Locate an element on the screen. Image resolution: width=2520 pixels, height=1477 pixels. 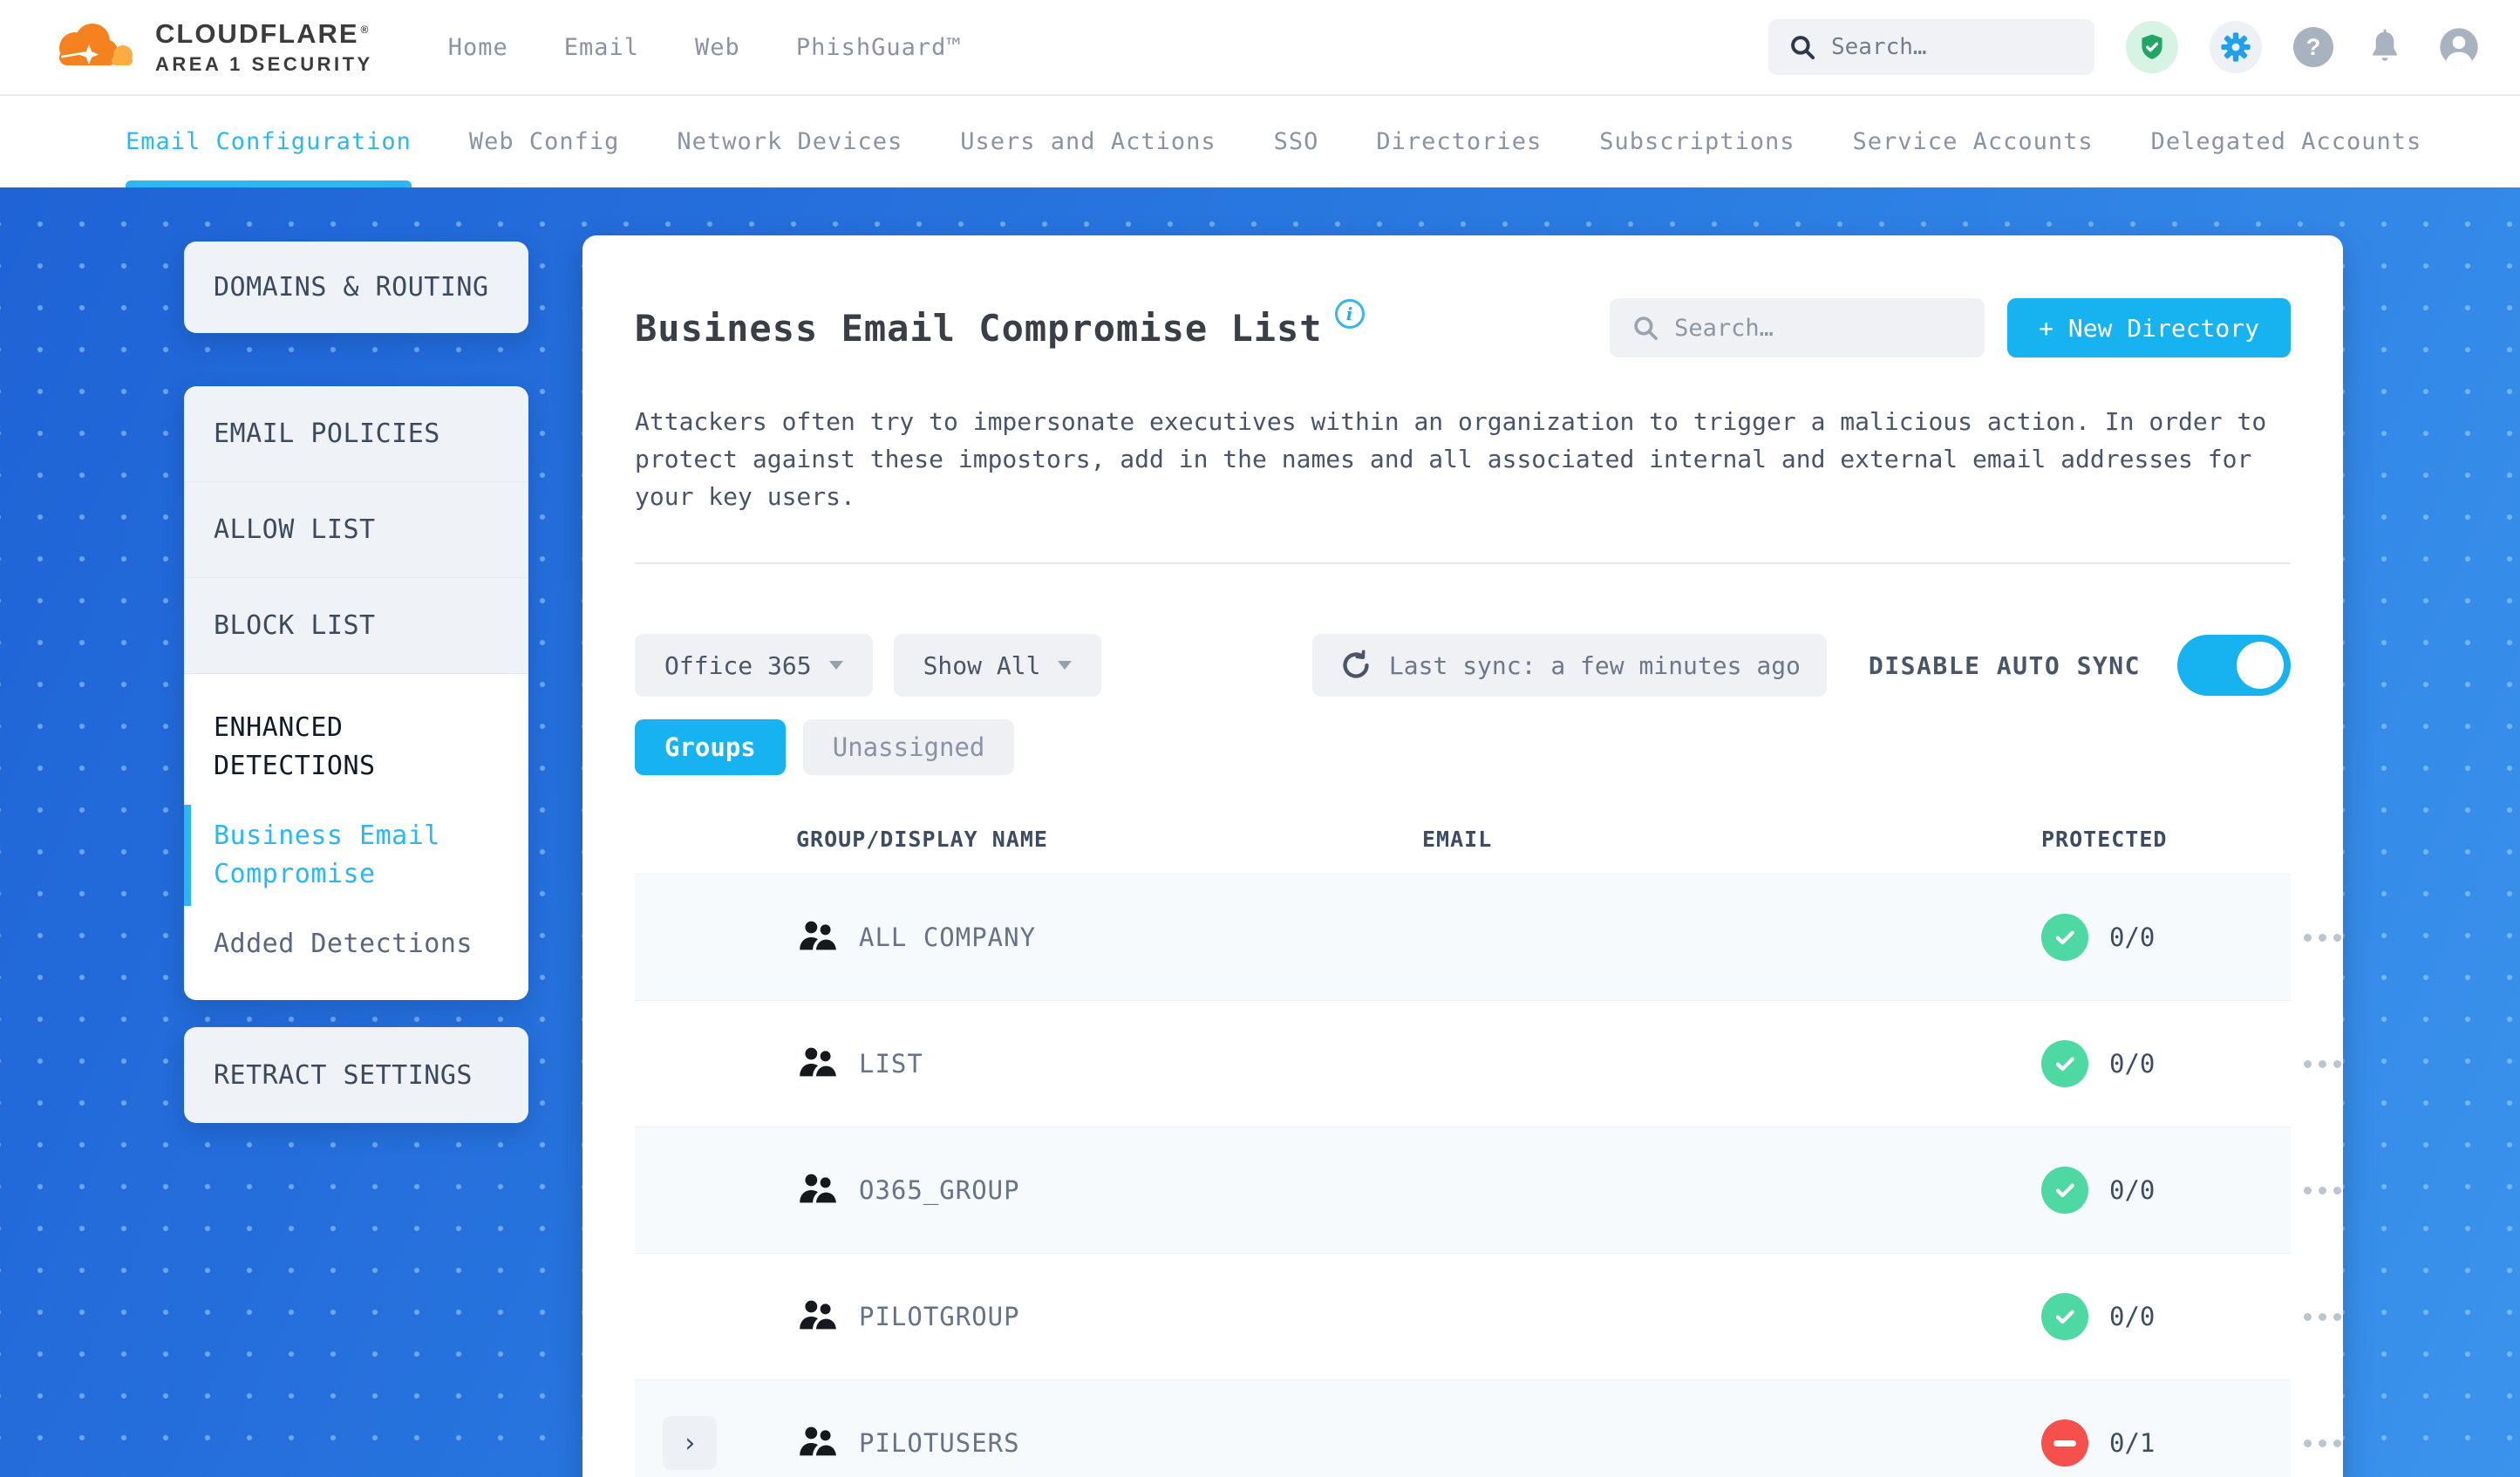
sidebar-item-allow-list: ALLOW LIST is located at coordinates (356, 530).